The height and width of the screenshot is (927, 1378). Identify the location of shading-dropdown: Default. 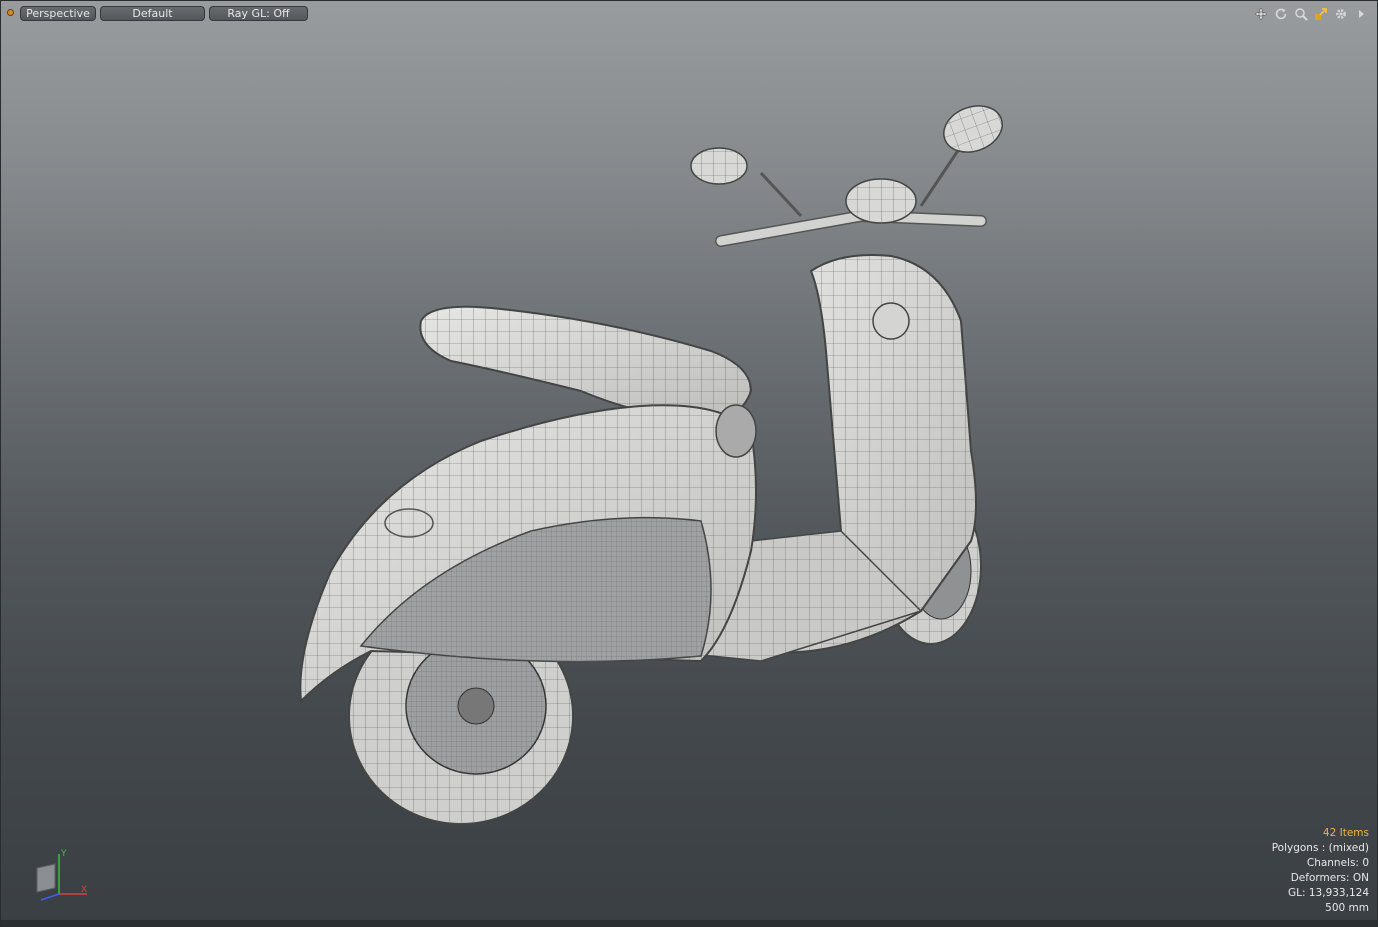
(152, 13).